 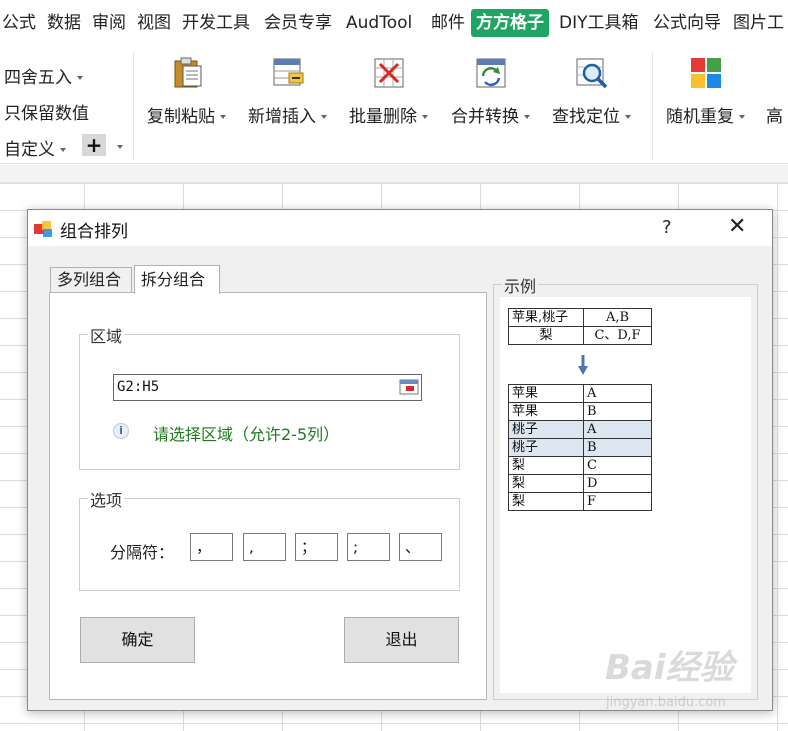 What do you see at coordinates (592, 73) in the screenshot?
I see `magnifier-icon` at bounding box center [592, 73].